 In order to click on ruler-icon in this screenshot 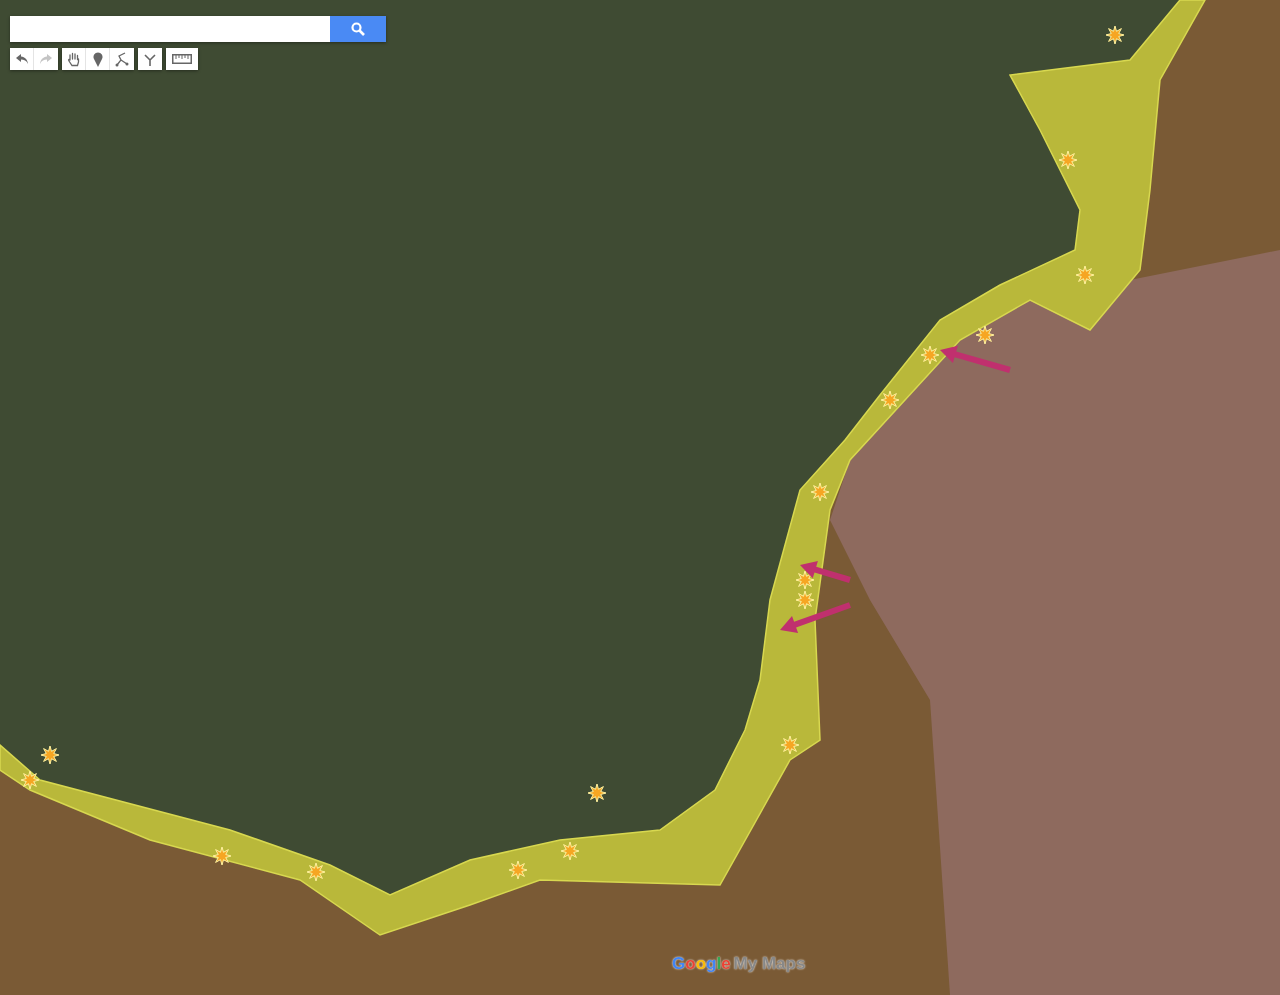, I will do `click(182, 59)`.